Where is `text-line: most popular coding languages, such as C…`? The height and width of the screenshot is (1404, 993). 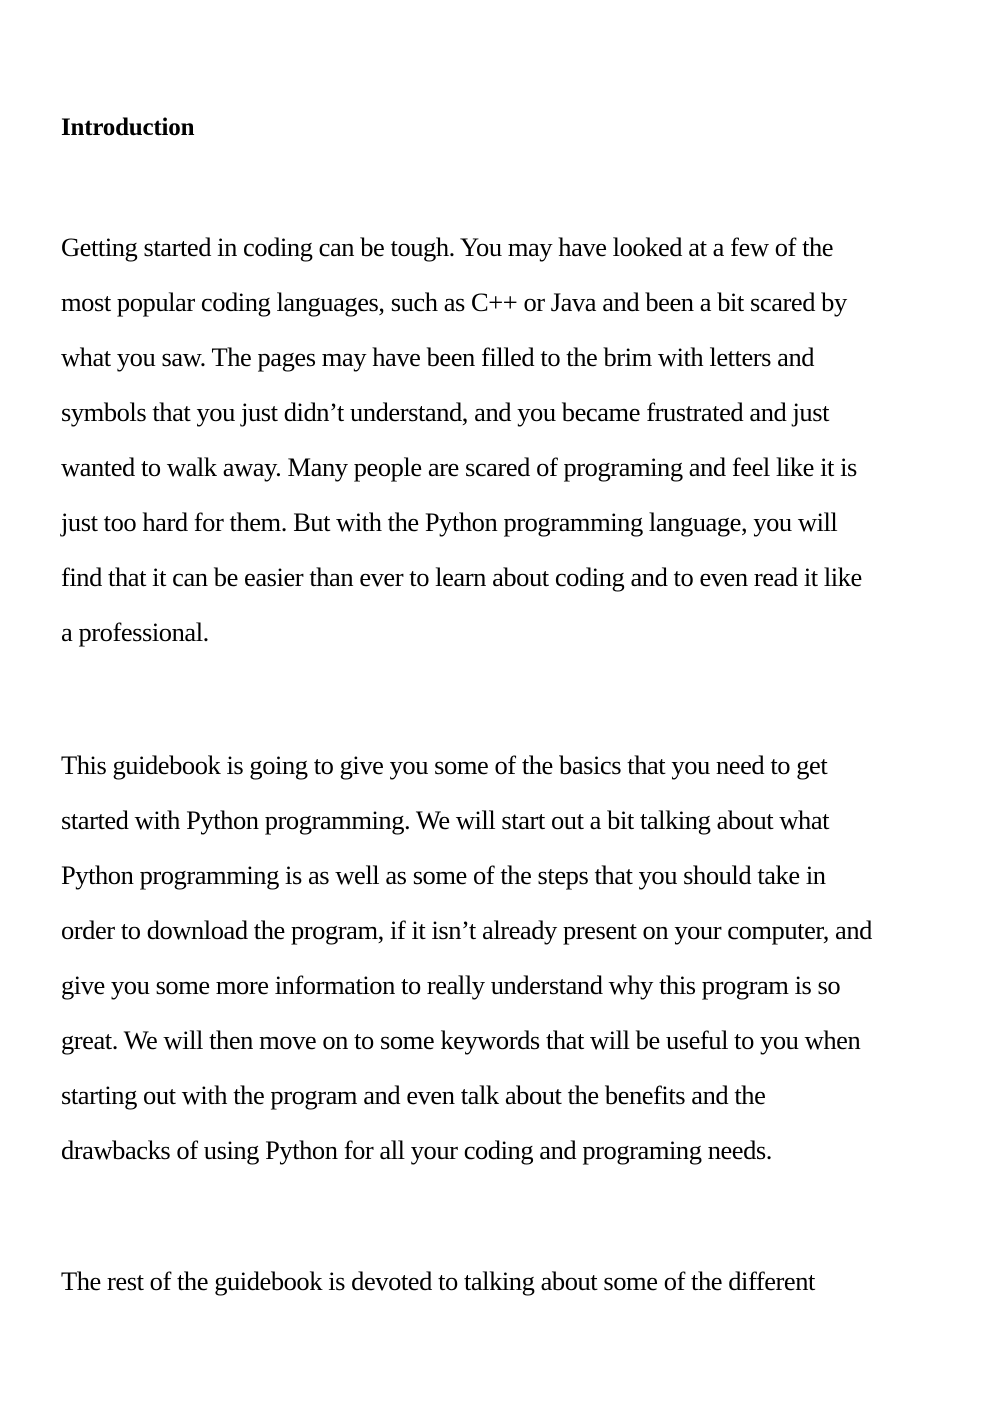
text-line: most popular coding languages, such as C… is located at coordinates (454, 302).